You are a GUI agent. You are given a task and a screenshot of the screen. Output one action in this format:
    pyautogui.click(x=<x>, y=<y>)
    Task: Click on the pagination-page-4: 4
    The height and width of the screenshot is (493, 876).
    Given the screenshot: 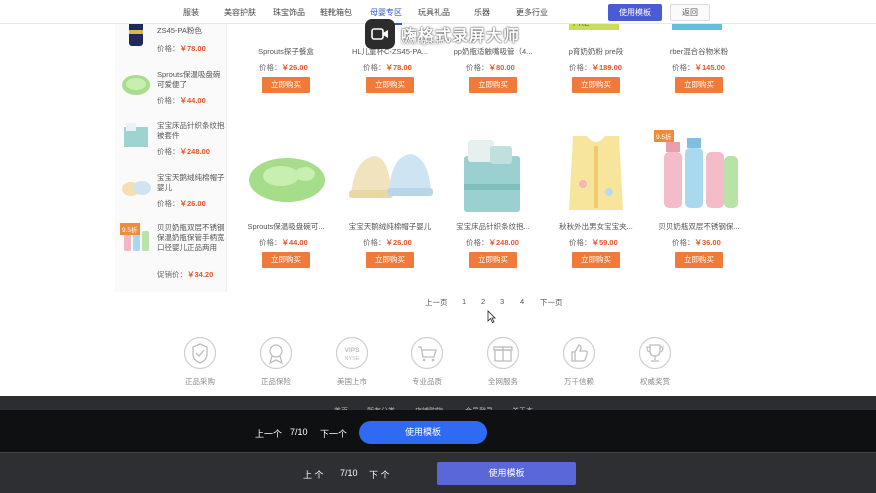 What is the action you would take?
    pyautogui.click(x=522, y=301)
    